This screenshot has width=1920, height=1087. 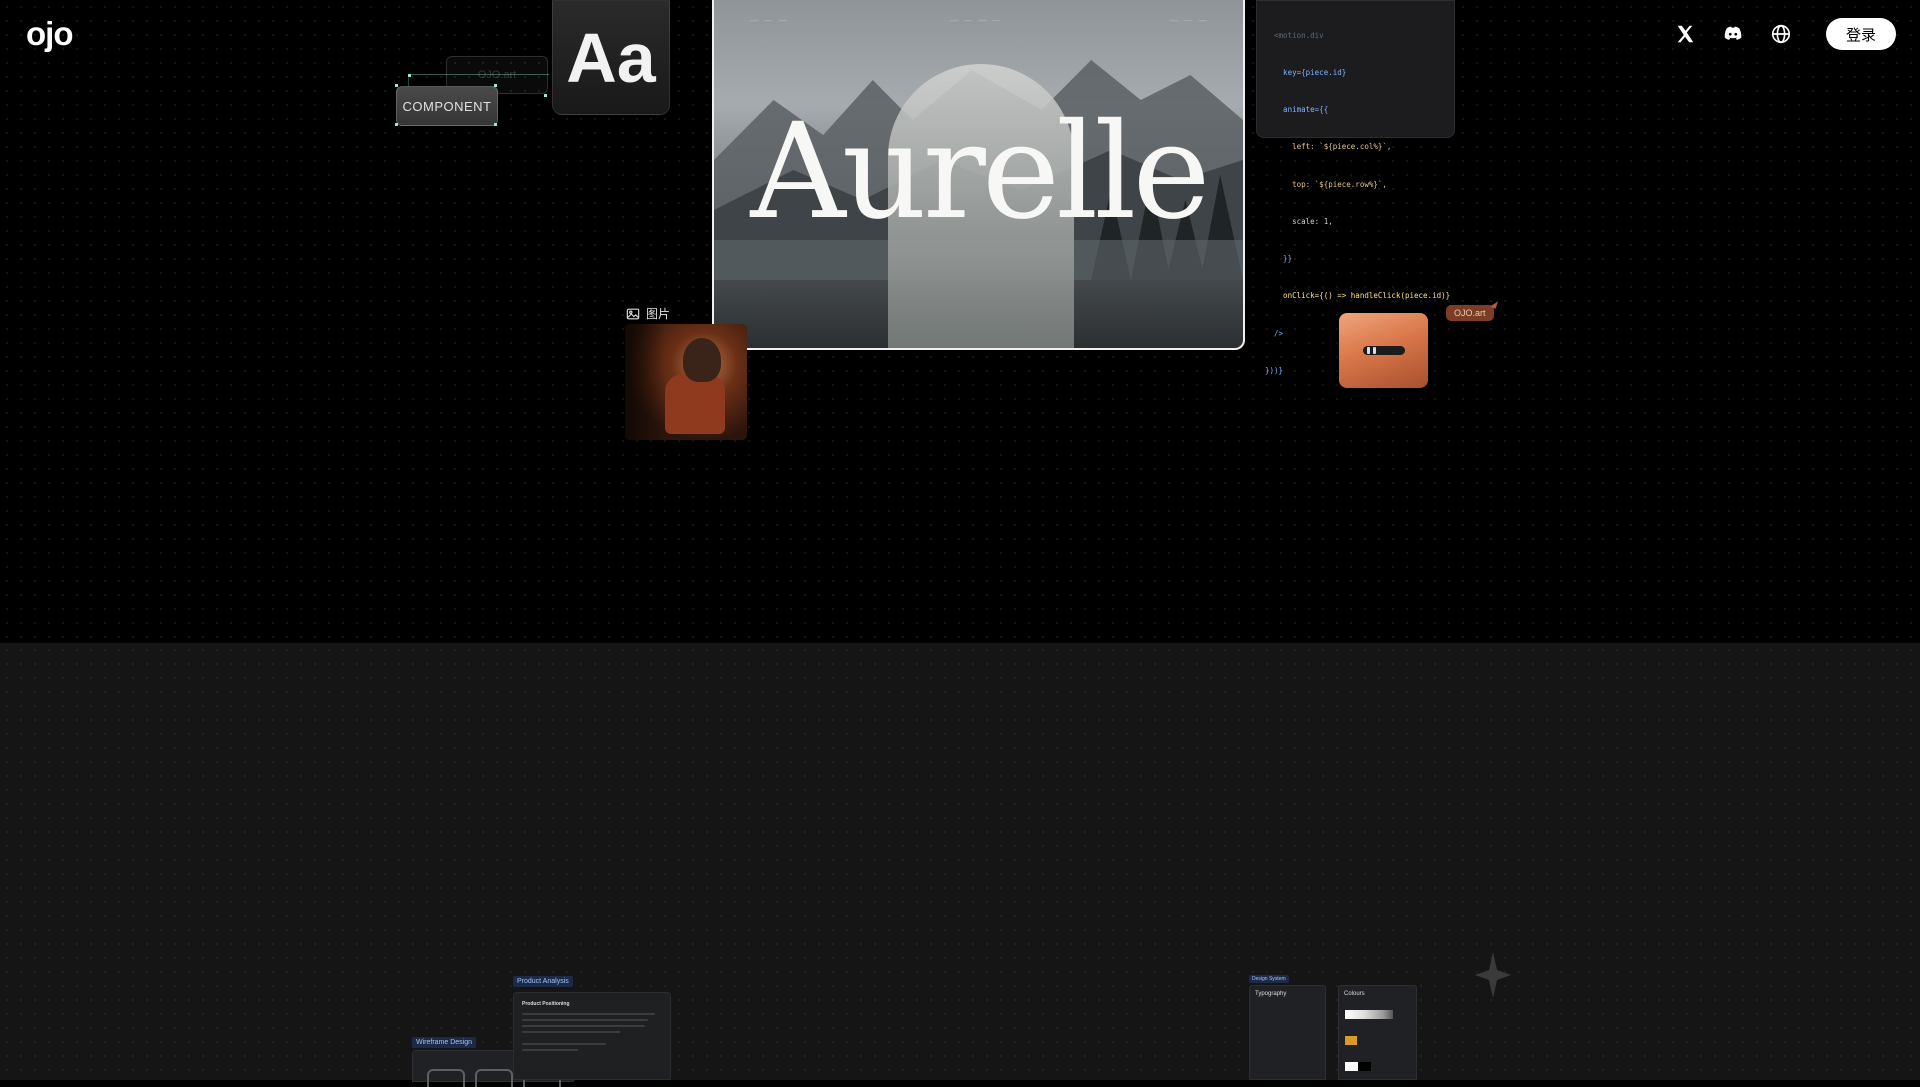 What do you see at coordinates (1287, 1032) in the screenshot?
I see `typography-card: Typography` at bounding box center [1287, 1032].